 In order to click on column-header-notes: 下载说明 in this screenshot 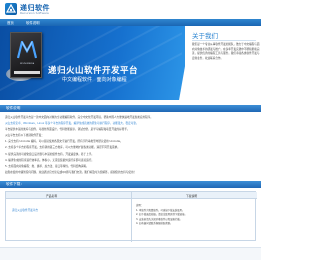, I will do `click(192, 195)`.